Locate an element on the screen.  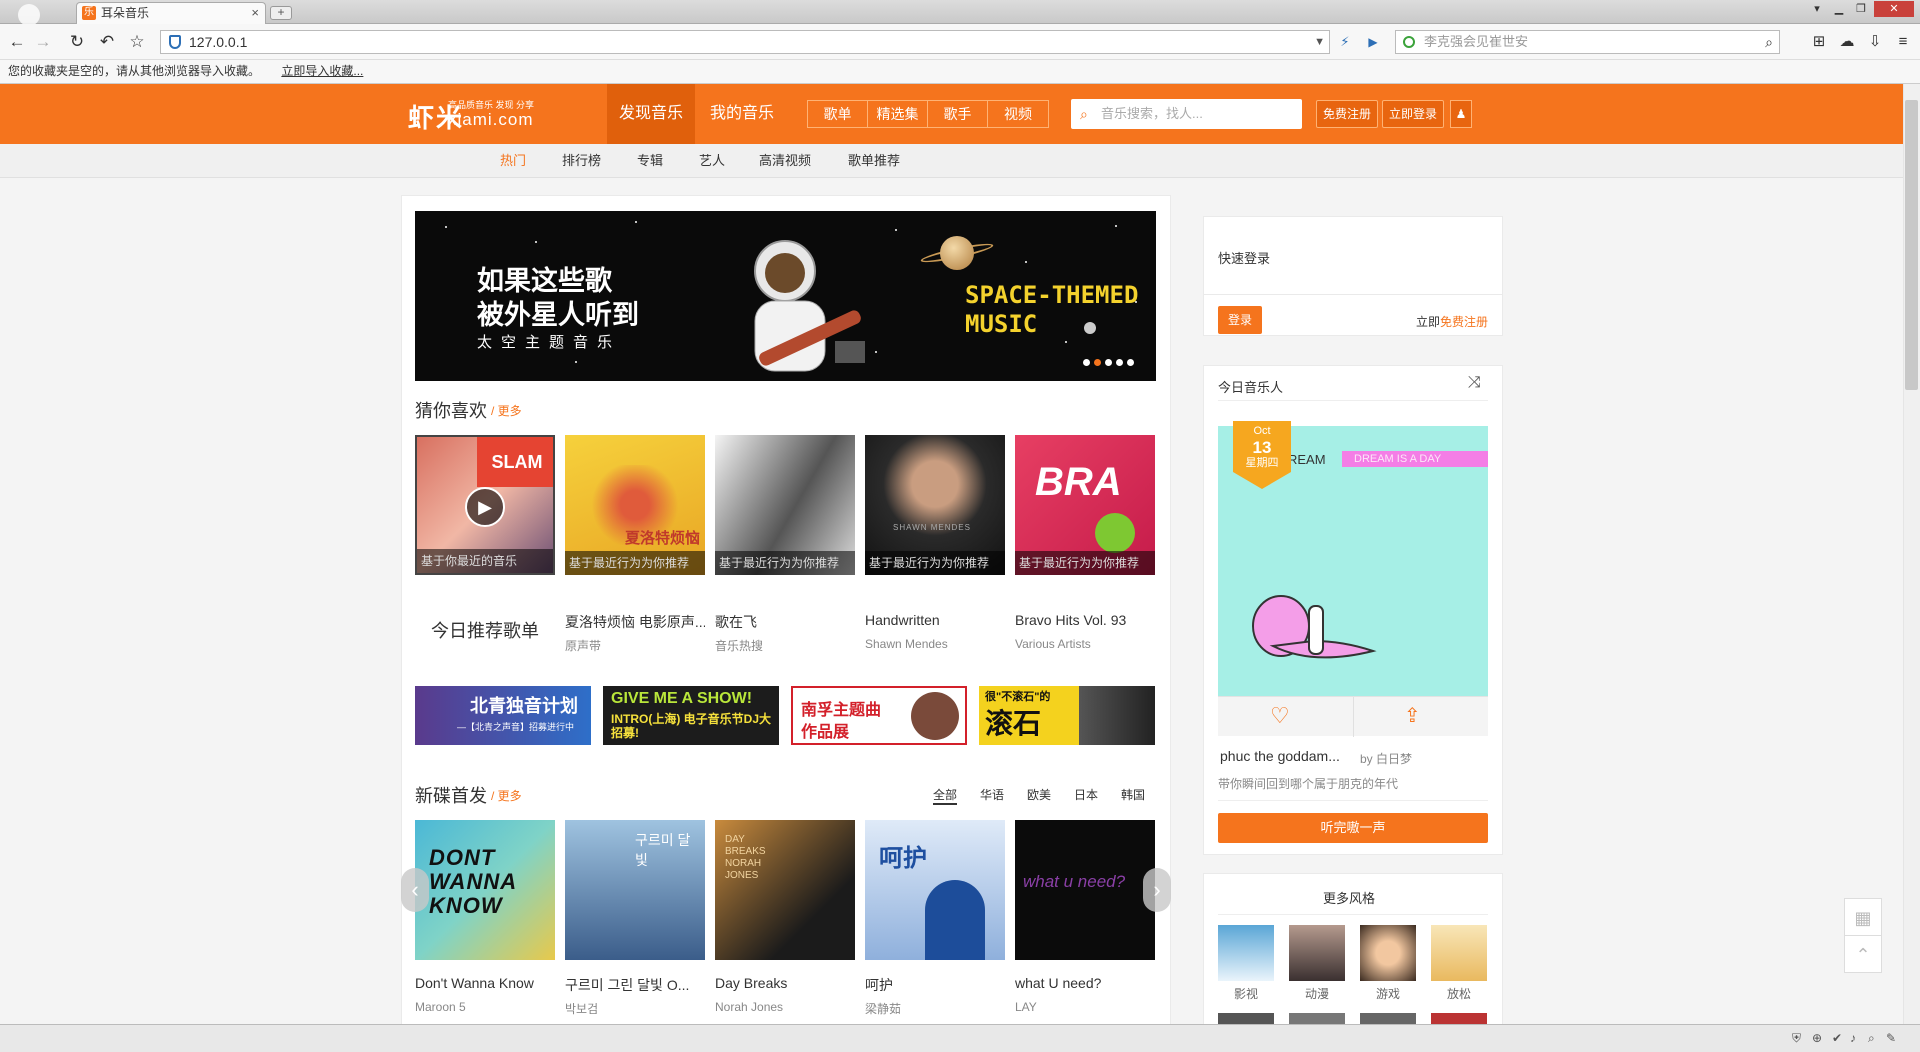
register-button: 免费注册 is located at coordinates (1347, 114).